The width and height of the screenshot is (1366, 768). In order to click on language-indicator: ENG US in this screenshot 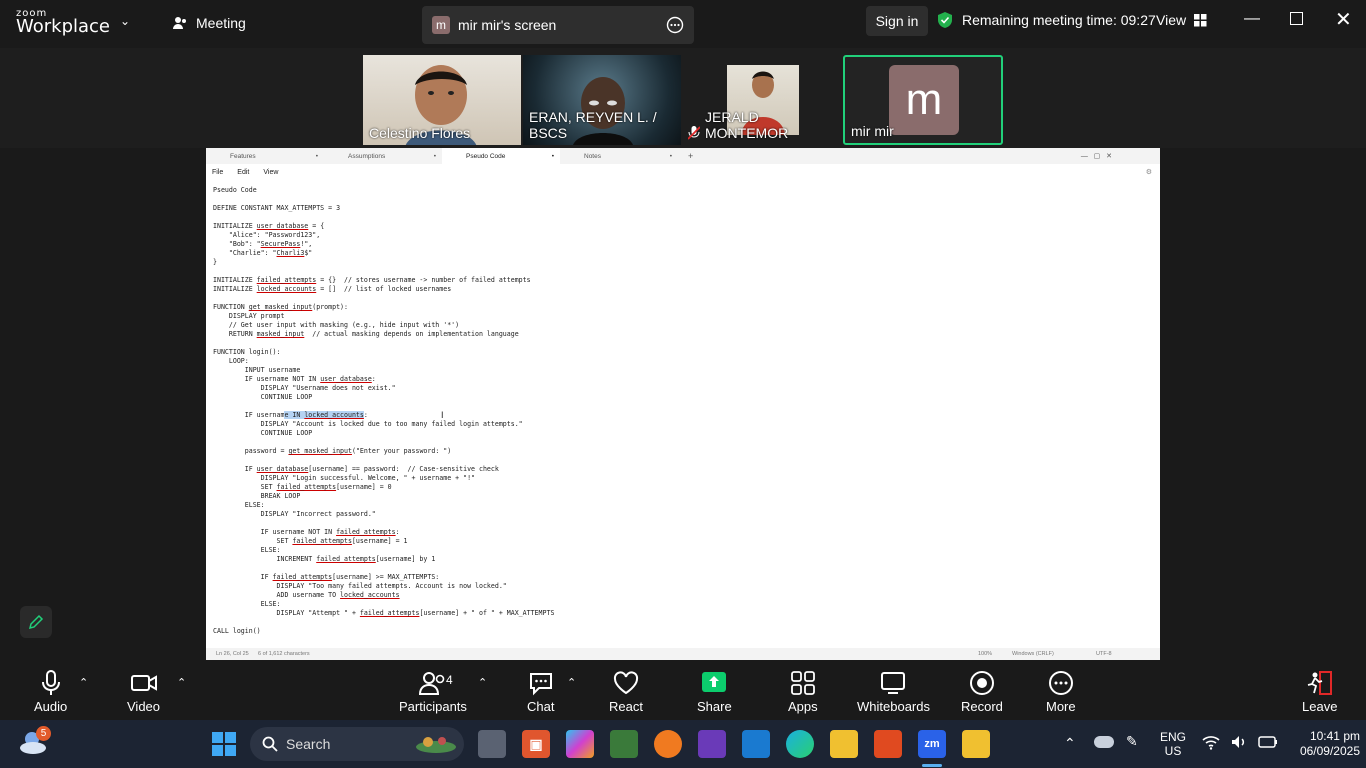, I will do `click(1173, 744)`.